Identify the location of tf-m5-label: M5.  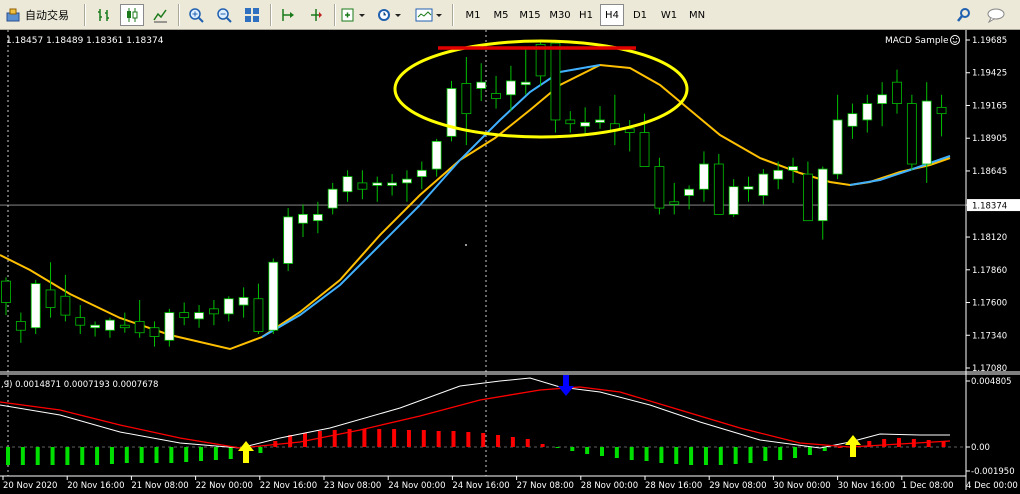
(501, 15).